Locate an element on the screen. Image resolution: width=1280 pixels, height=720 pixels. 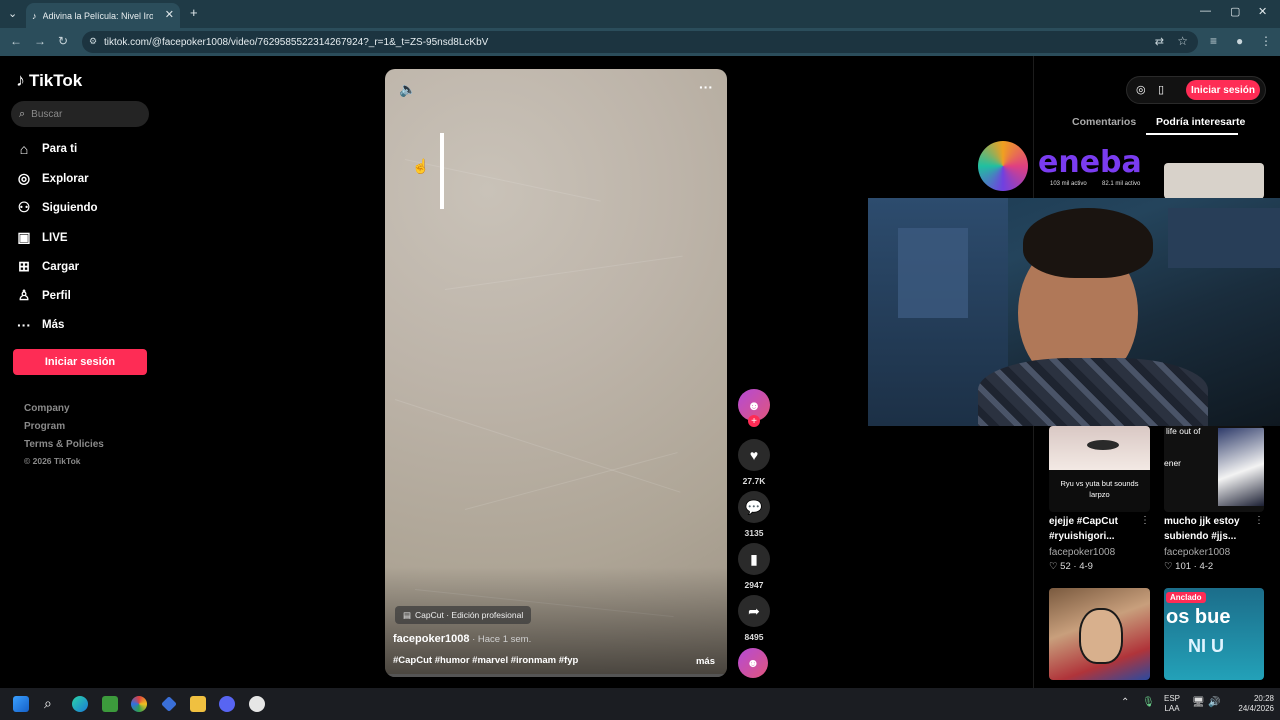
profile-icon: ● is located at coordinates (1239, 41).